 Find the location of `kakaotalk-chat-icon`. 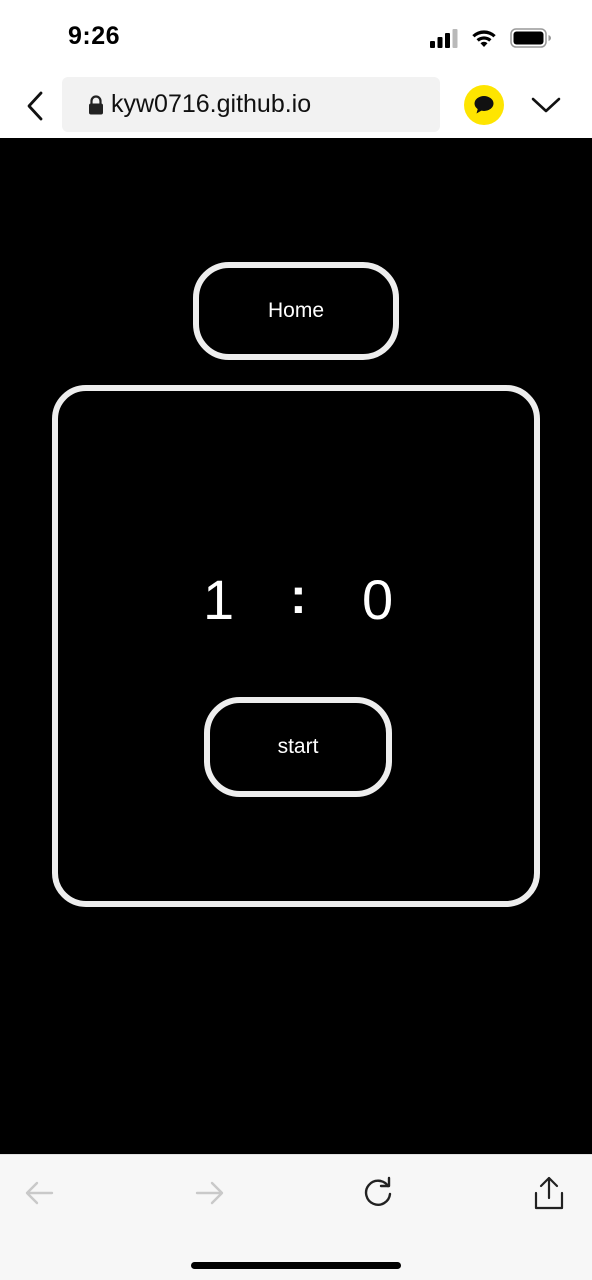

kakaotalk-chat-icon is located at coordinates (484, 105).